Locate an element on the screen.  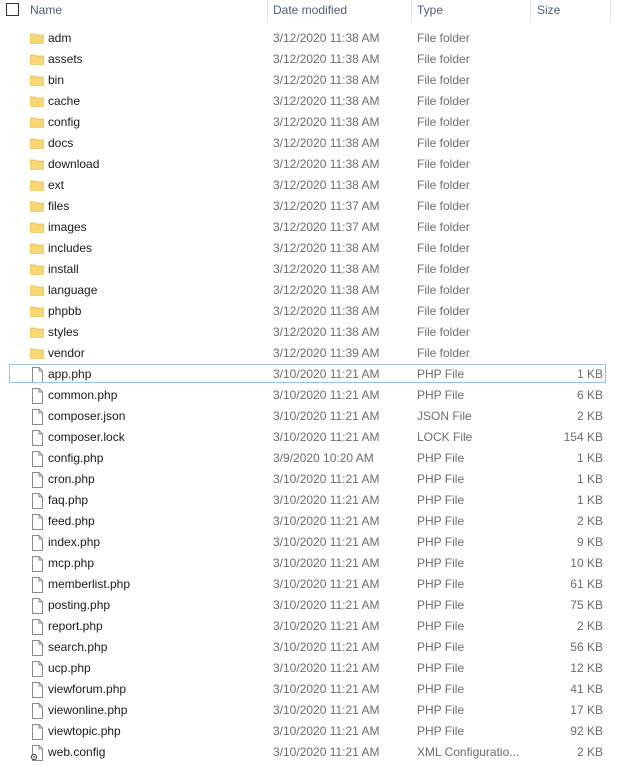
folder-row: phpbb 3/12/2020 11:38 AM File folder is located at coordinates (314, 311).